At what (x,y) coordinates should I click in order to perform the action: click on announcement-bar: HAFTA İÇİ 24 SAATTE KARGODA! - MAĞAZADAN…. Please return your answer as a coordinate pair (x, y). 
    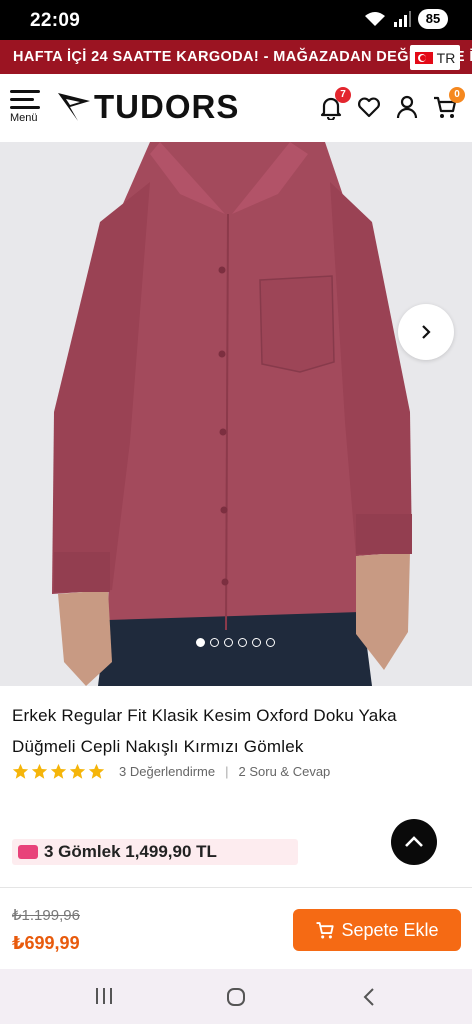
    Looking at the image, I should click on (236, 57).